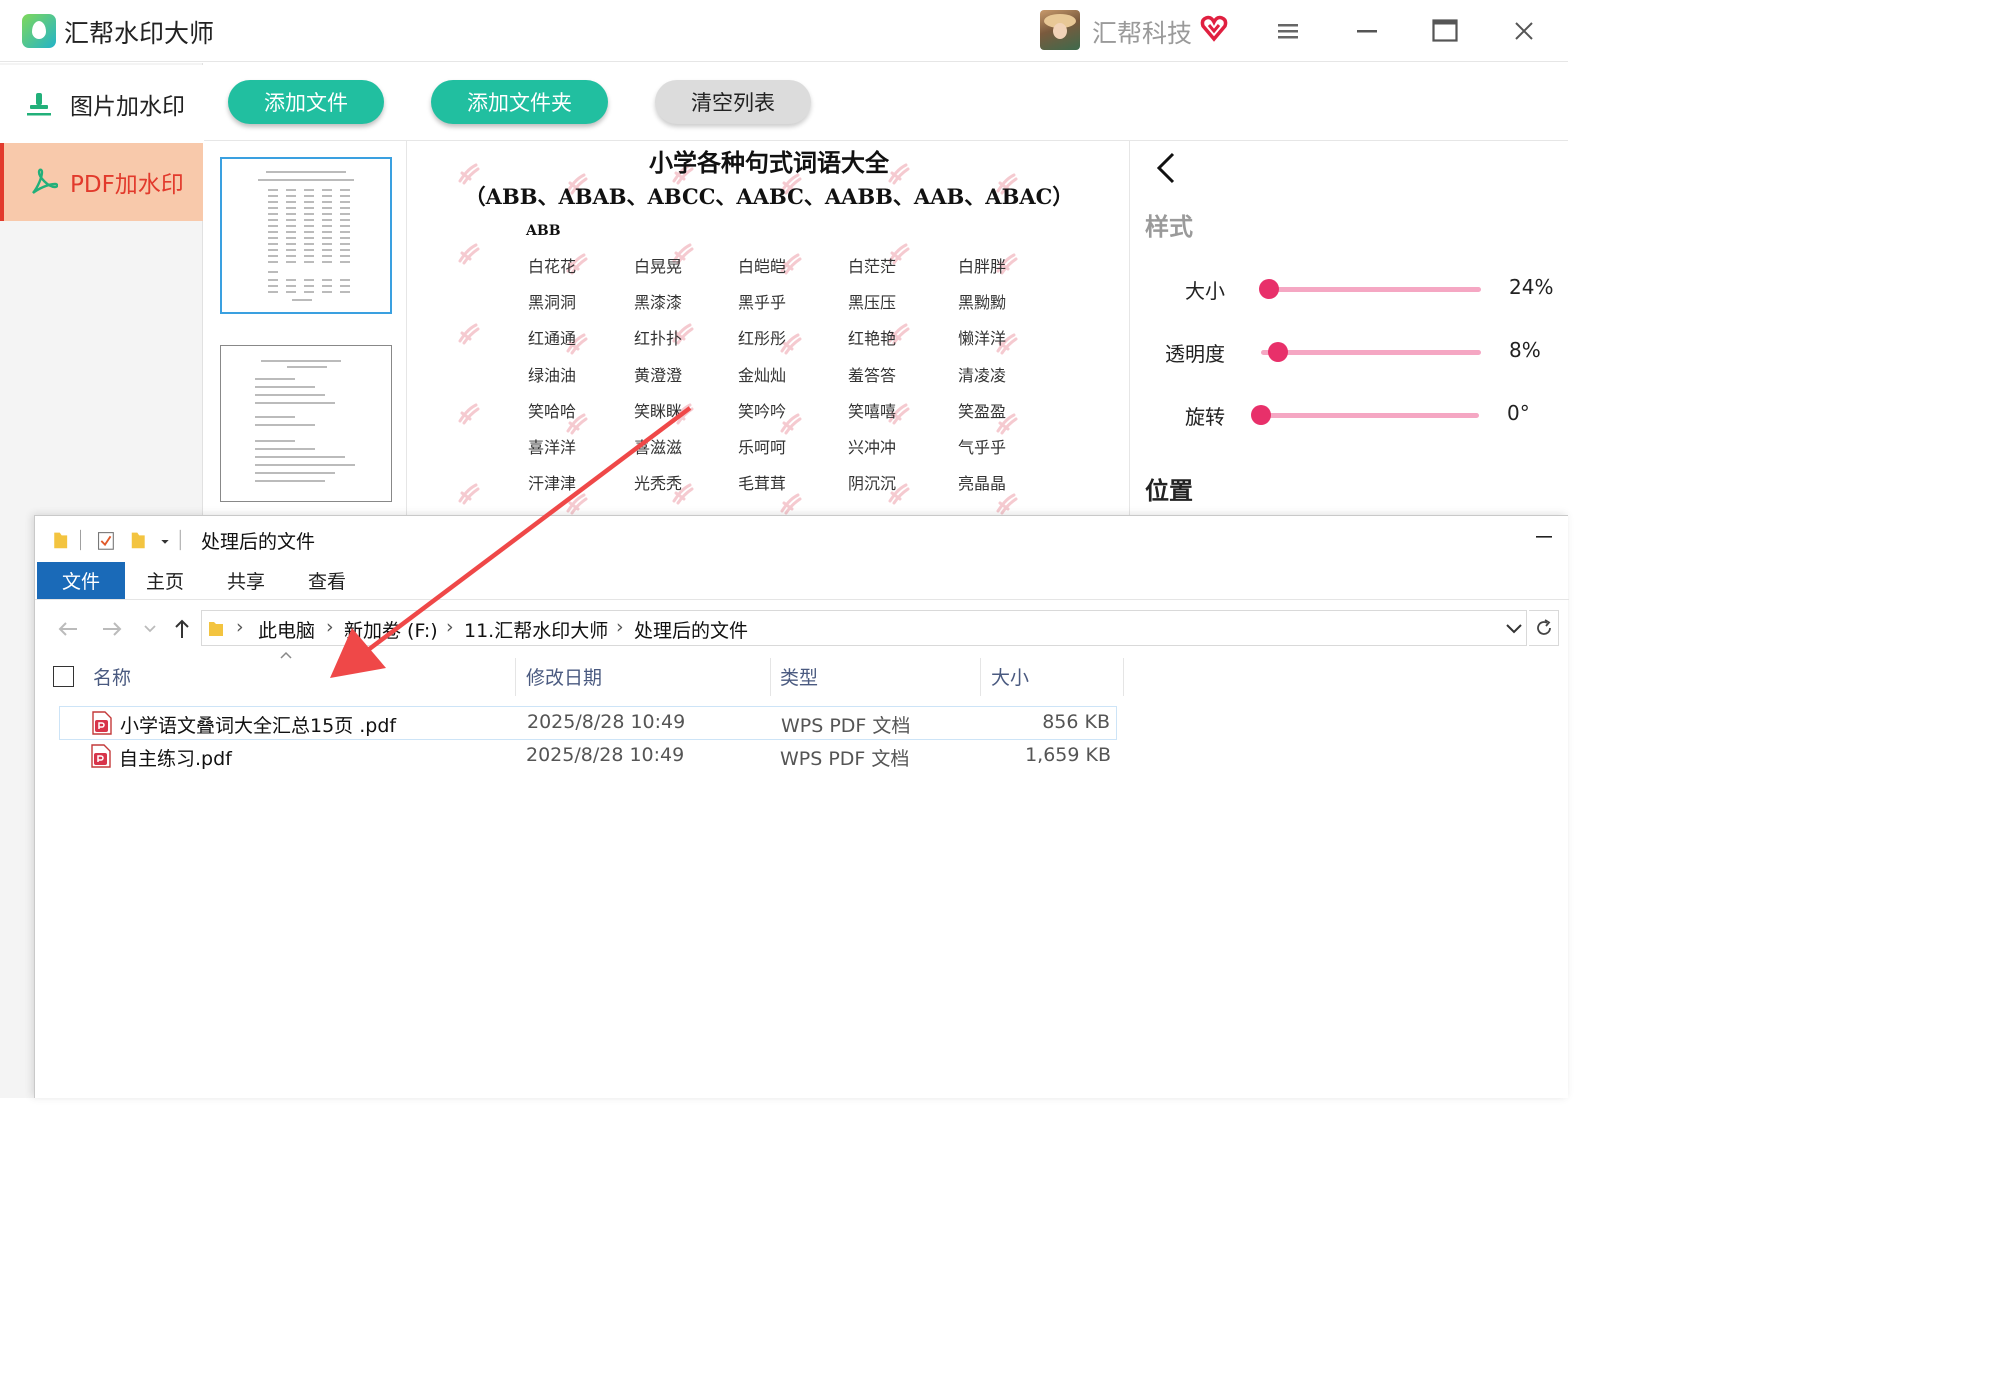  Describe the element at coordinates (552, 303) in the screenshot. I see `document-word: 黑洞洞` at that location.